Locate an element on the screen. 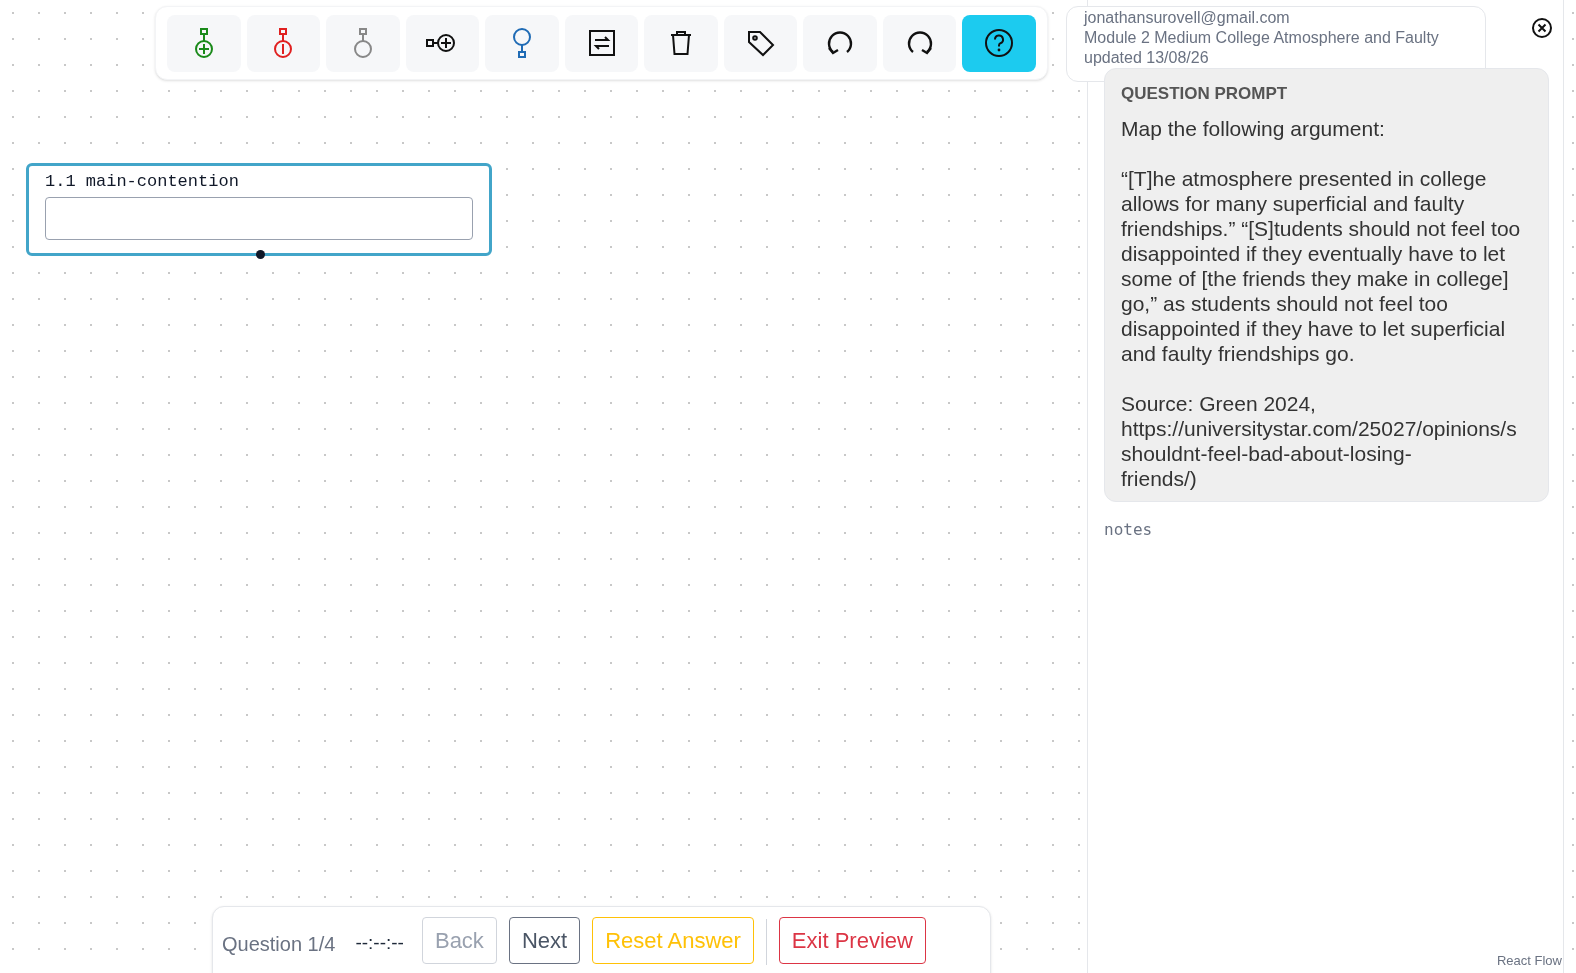 Image resolution: width=1576 pixels, height=973 pixels. attribution-link: React Flow is located at coordinates (1529, 960).